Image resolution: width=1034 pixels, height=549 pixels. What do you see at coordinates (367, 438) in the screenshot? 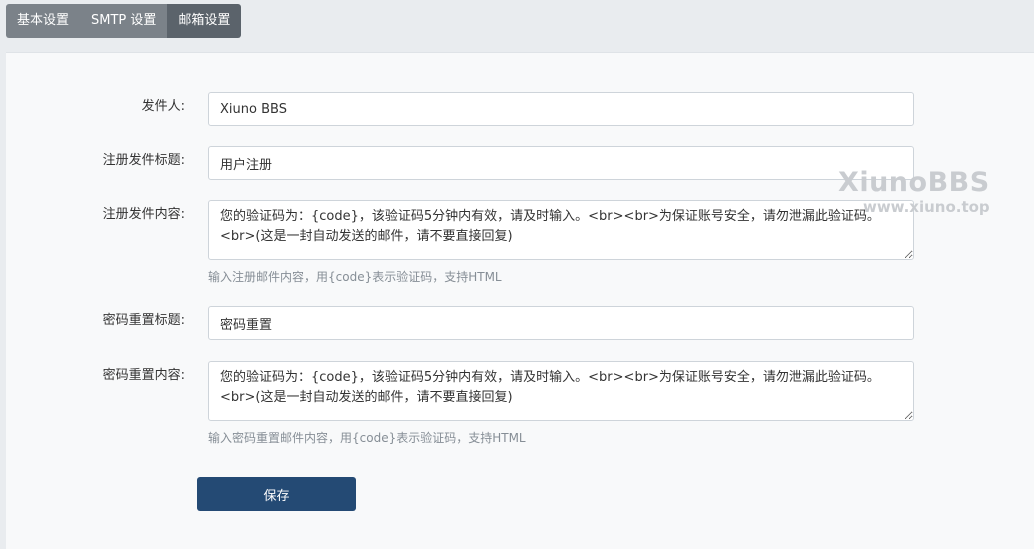
I see `reset-content-help: 输入密码重置邮件内容，用{code}表示验证码，支持HTML` at bounding box center [367, 438].